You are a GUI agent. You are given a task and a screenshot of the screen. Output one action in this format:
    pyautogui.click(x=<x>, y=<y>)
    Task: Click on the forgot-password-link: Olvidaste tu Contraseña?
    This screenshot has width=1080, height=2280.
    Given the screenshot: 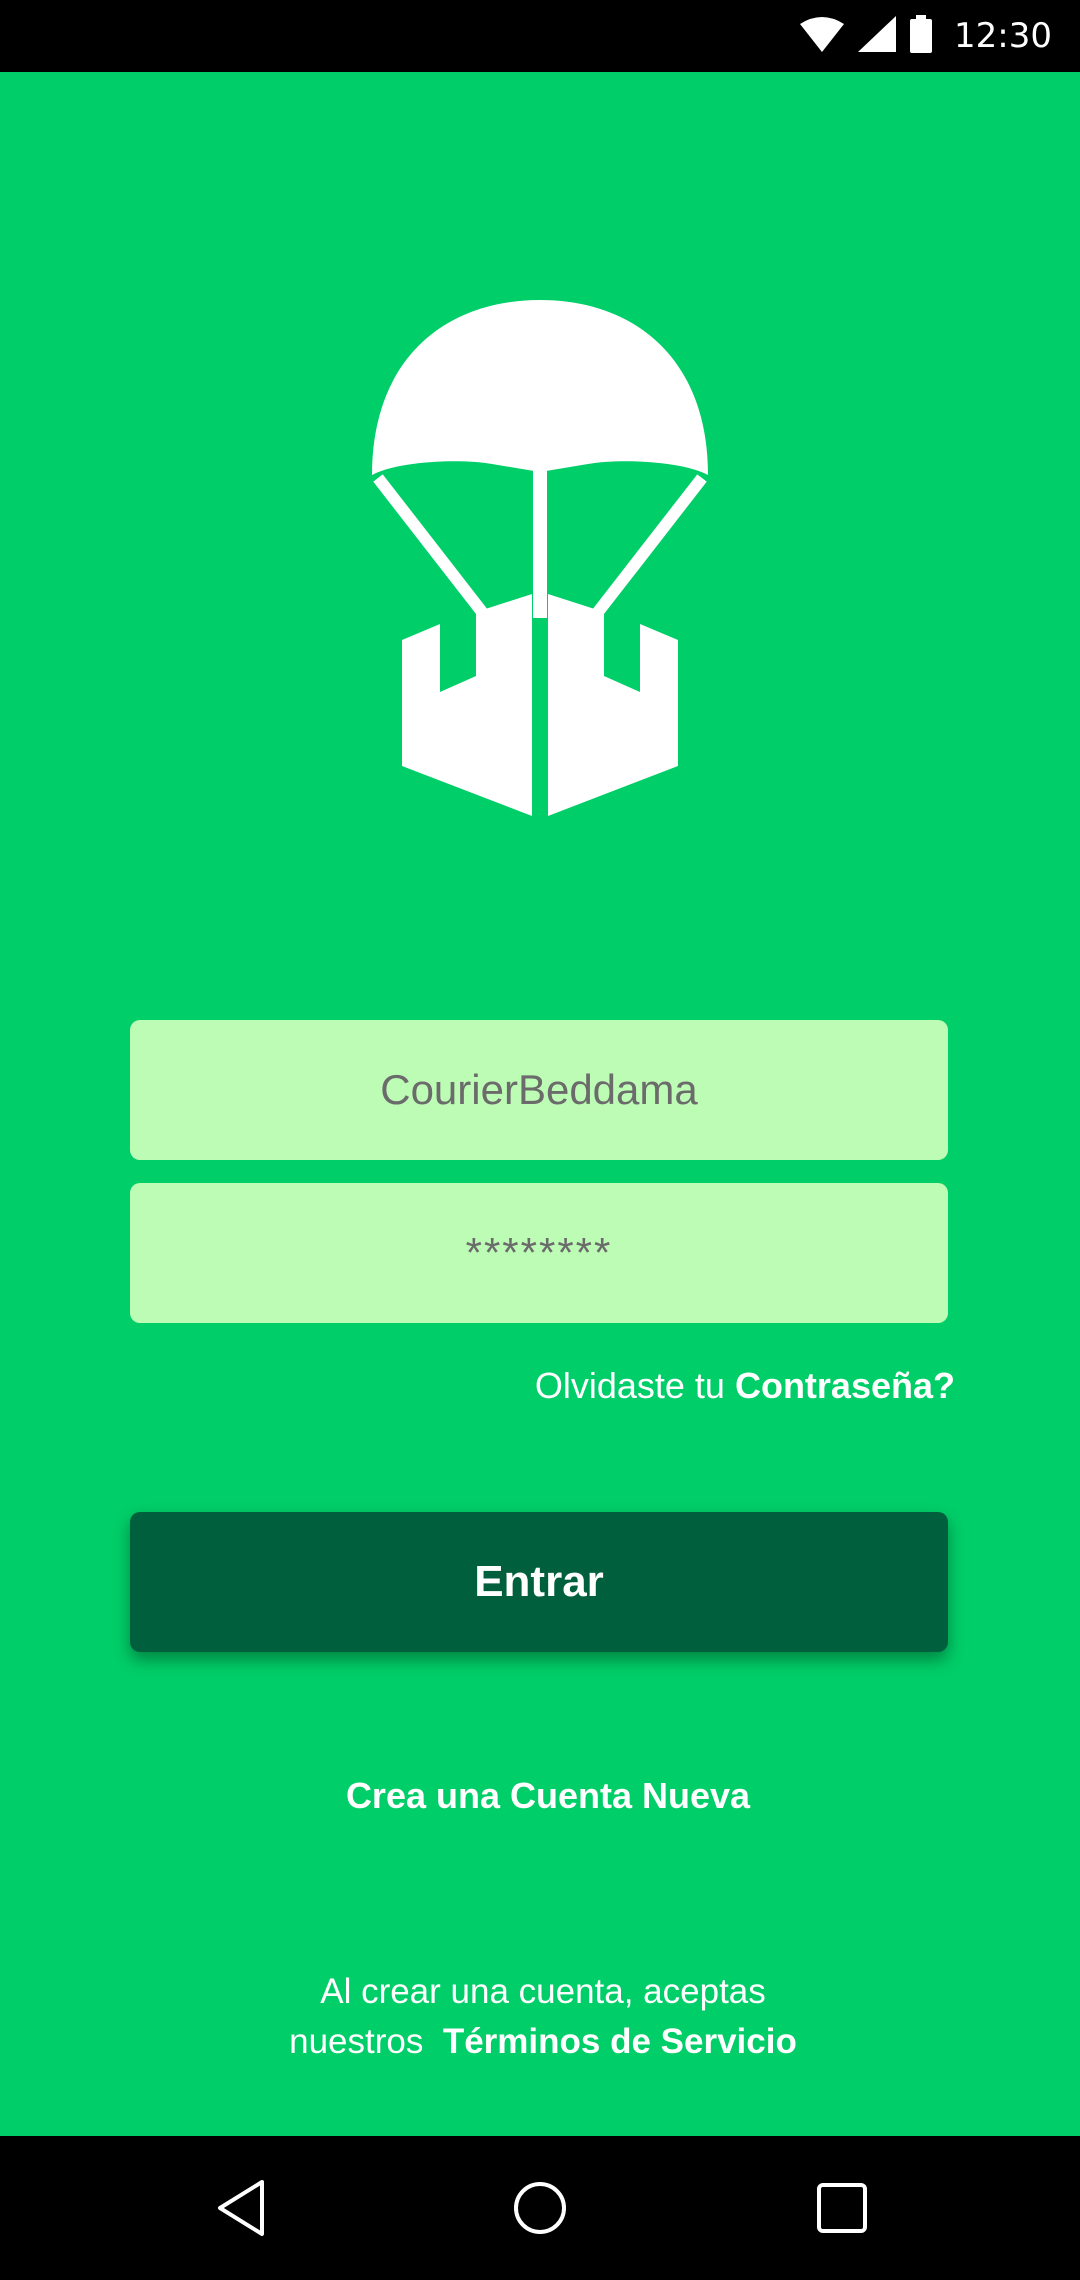 What is the action you would take?
    pyautogui.click(x=745, y=1386)
    